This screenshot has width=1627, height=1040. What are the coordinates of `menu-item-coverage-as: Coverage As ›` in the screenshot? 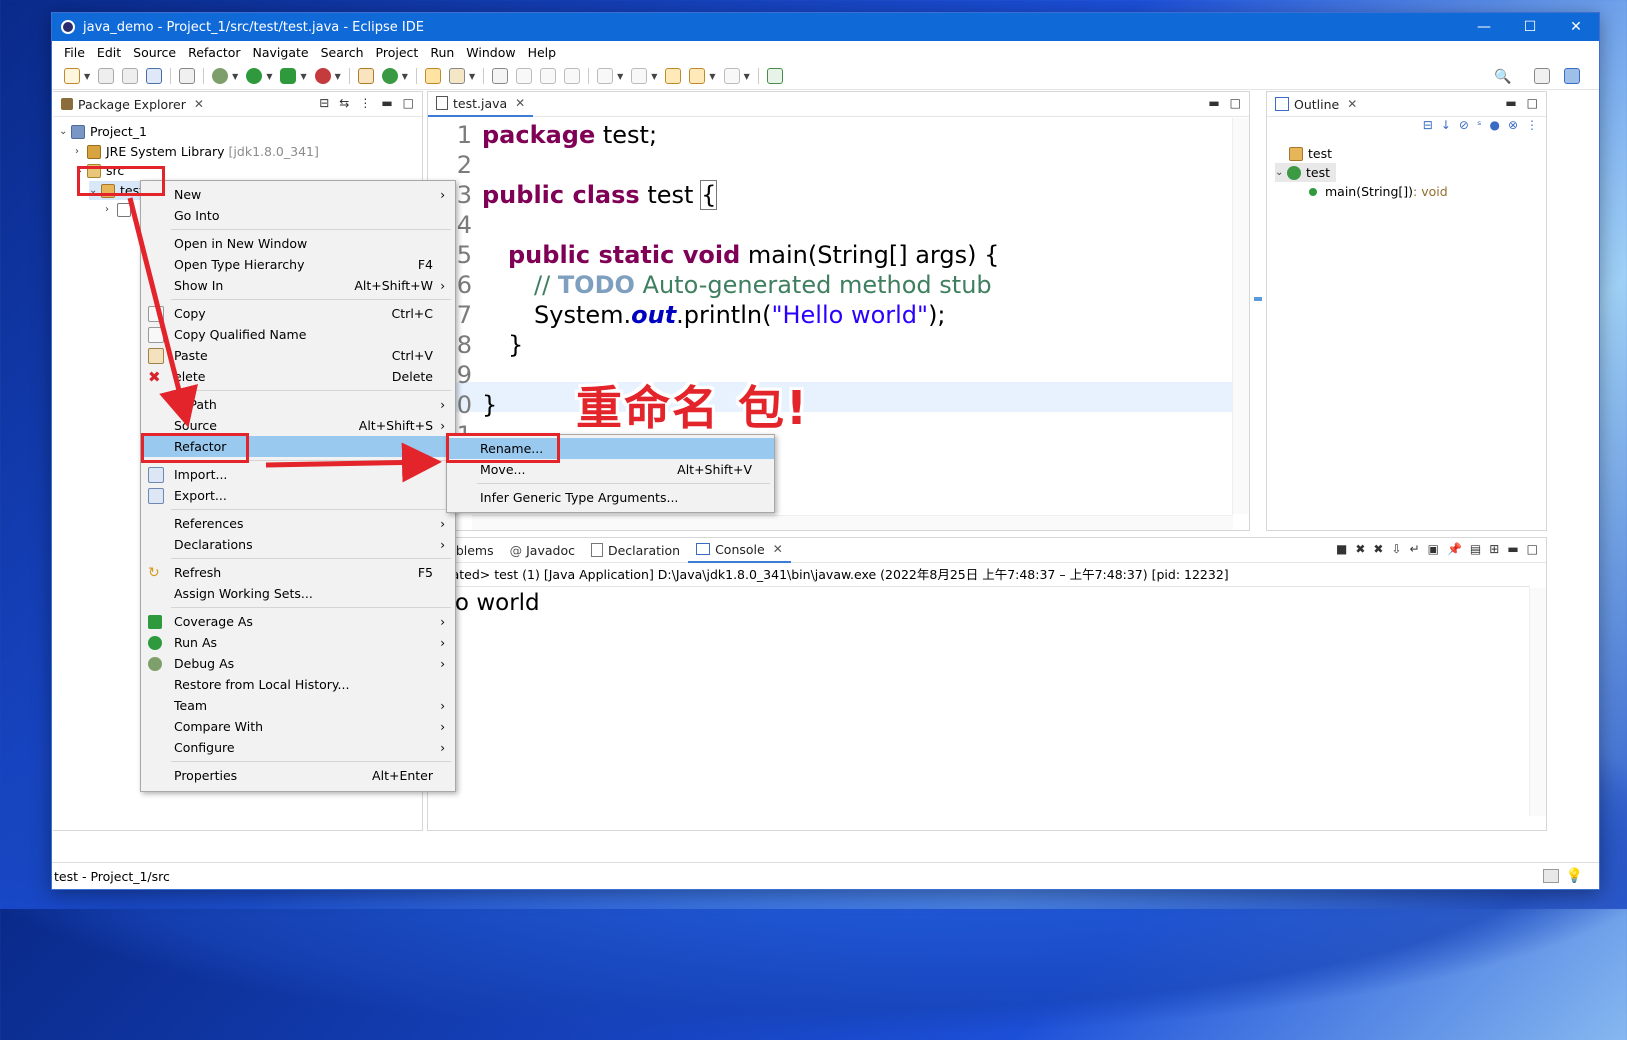 It's located at (298, 621).